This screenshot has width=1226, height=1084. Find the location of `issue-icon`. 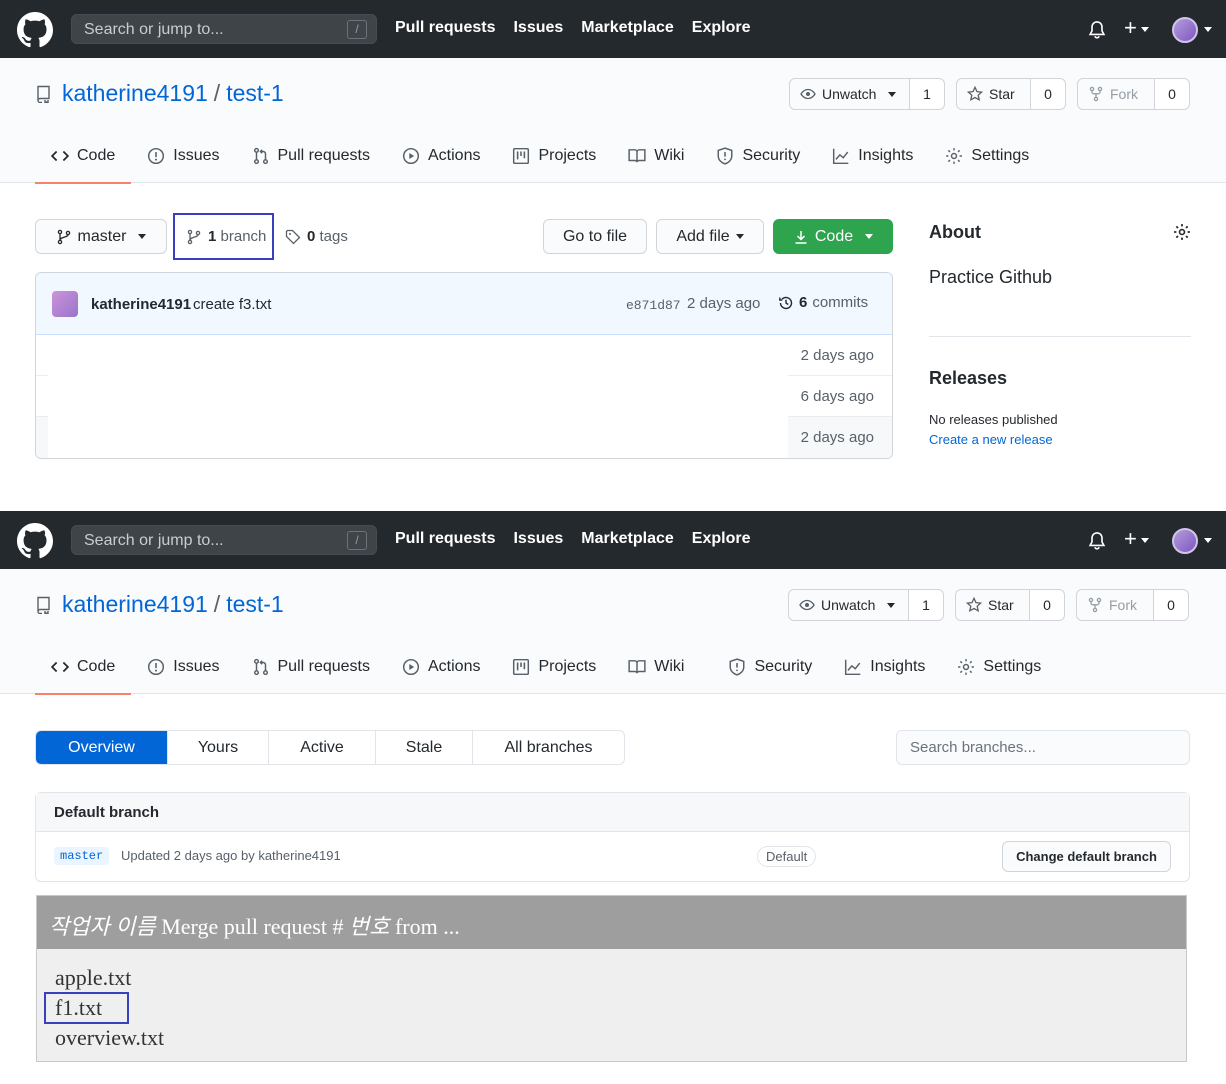

issue-icon is located at coordinates (156, 156).